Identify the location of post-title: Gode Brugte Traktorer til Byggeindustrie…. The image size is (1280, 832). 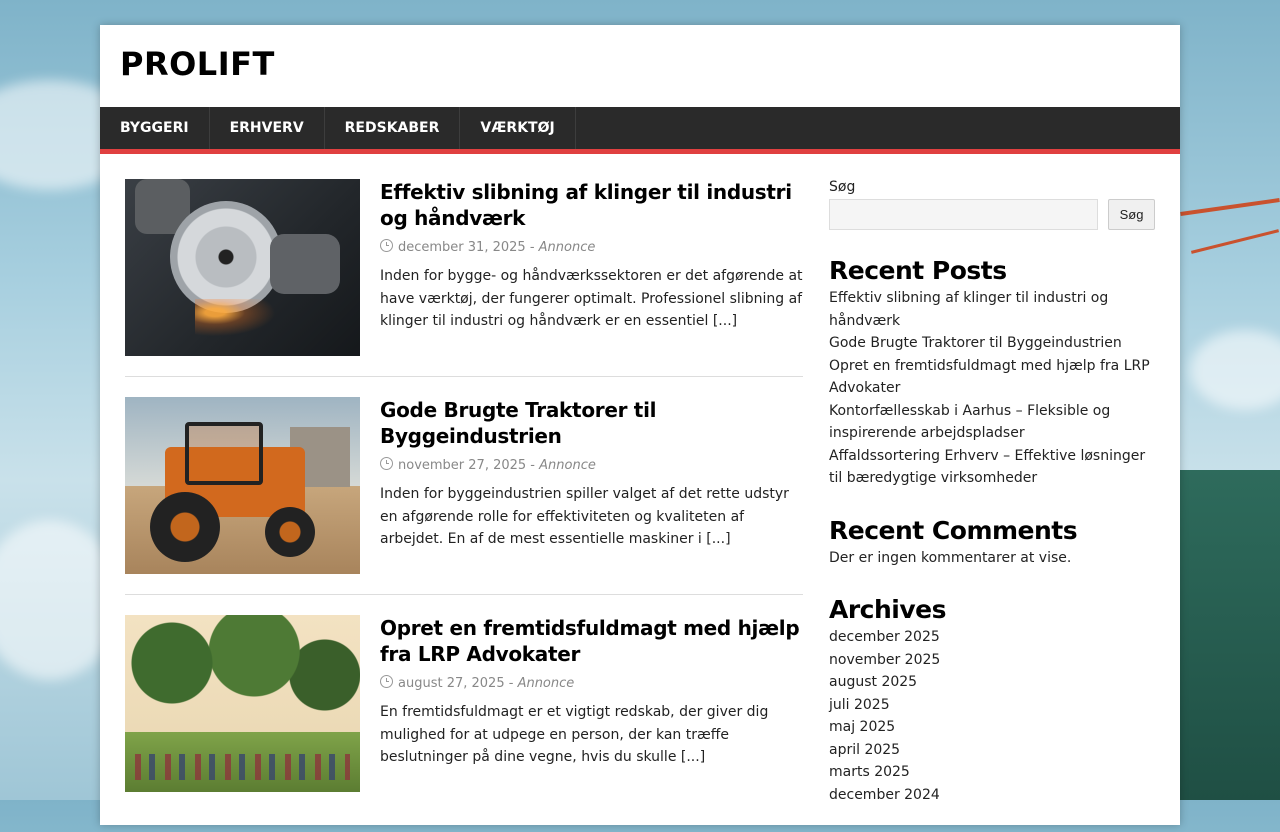
(591, 423).